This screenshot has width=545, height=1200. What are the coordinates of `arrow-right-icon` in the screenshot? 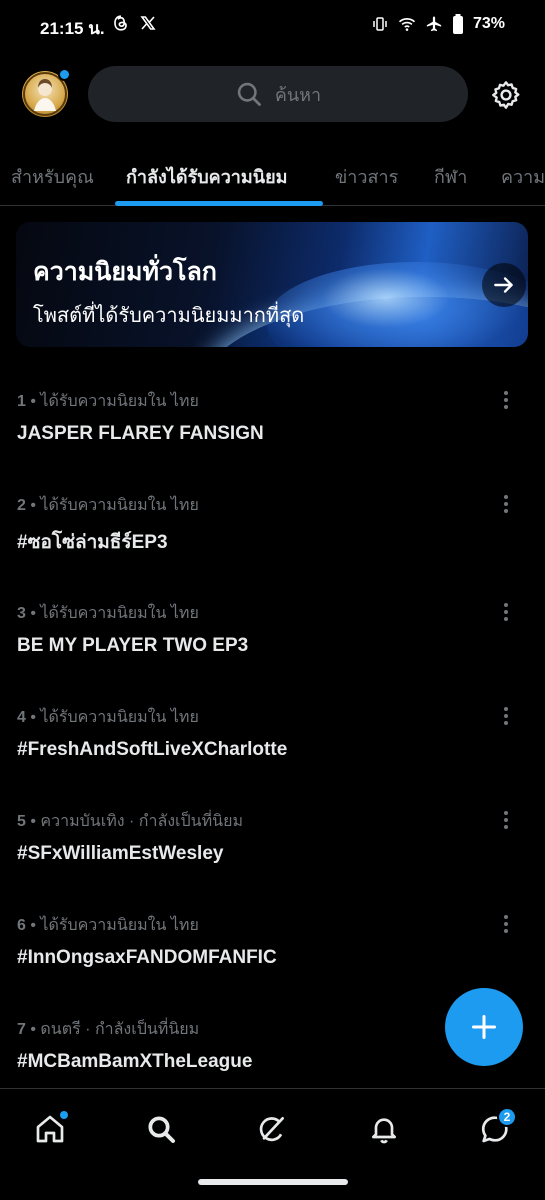 It's located at (503, 285).